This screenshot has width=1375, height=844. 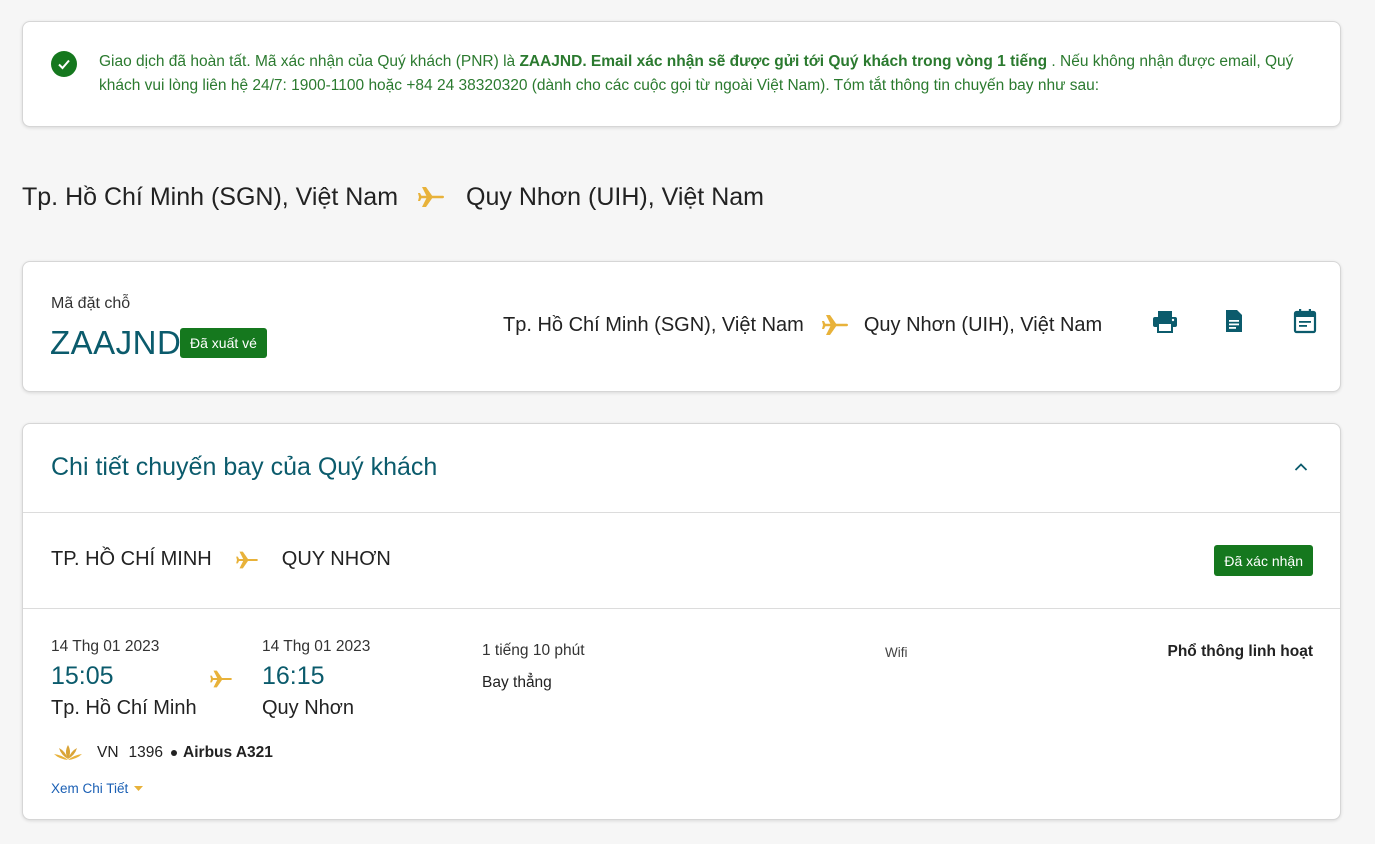 I want to click on print-button, so click(x=1165, y=323).